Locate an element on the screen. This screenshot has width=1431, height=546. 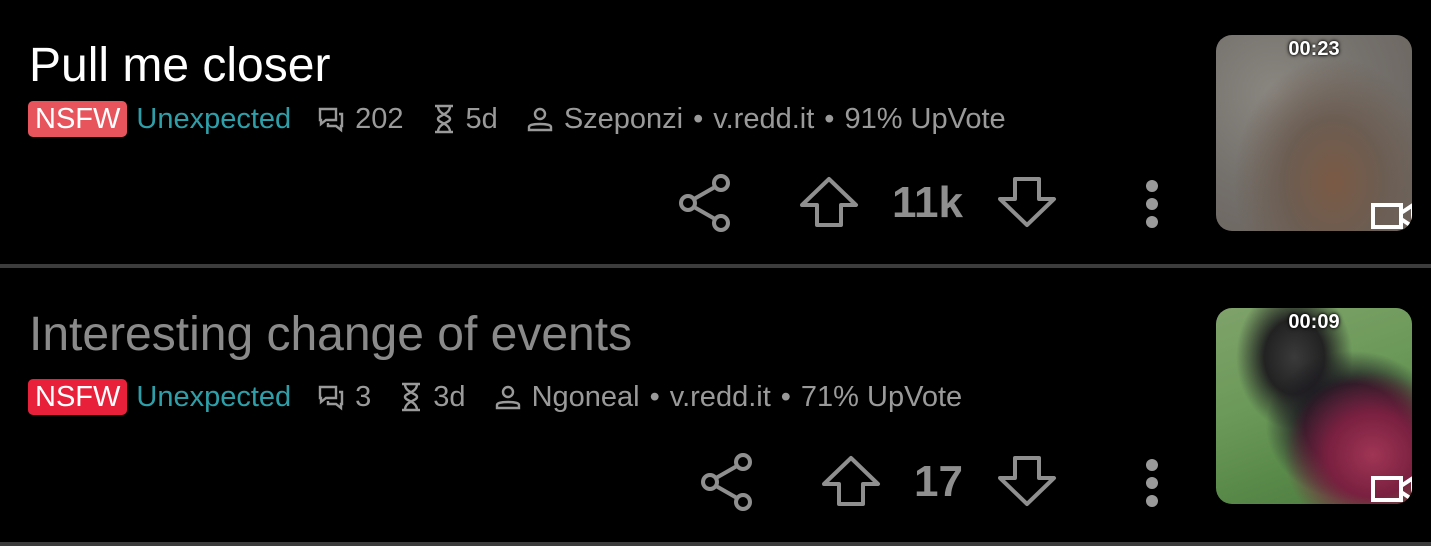
post-actions: 11k is located at coordinates (930, 204).